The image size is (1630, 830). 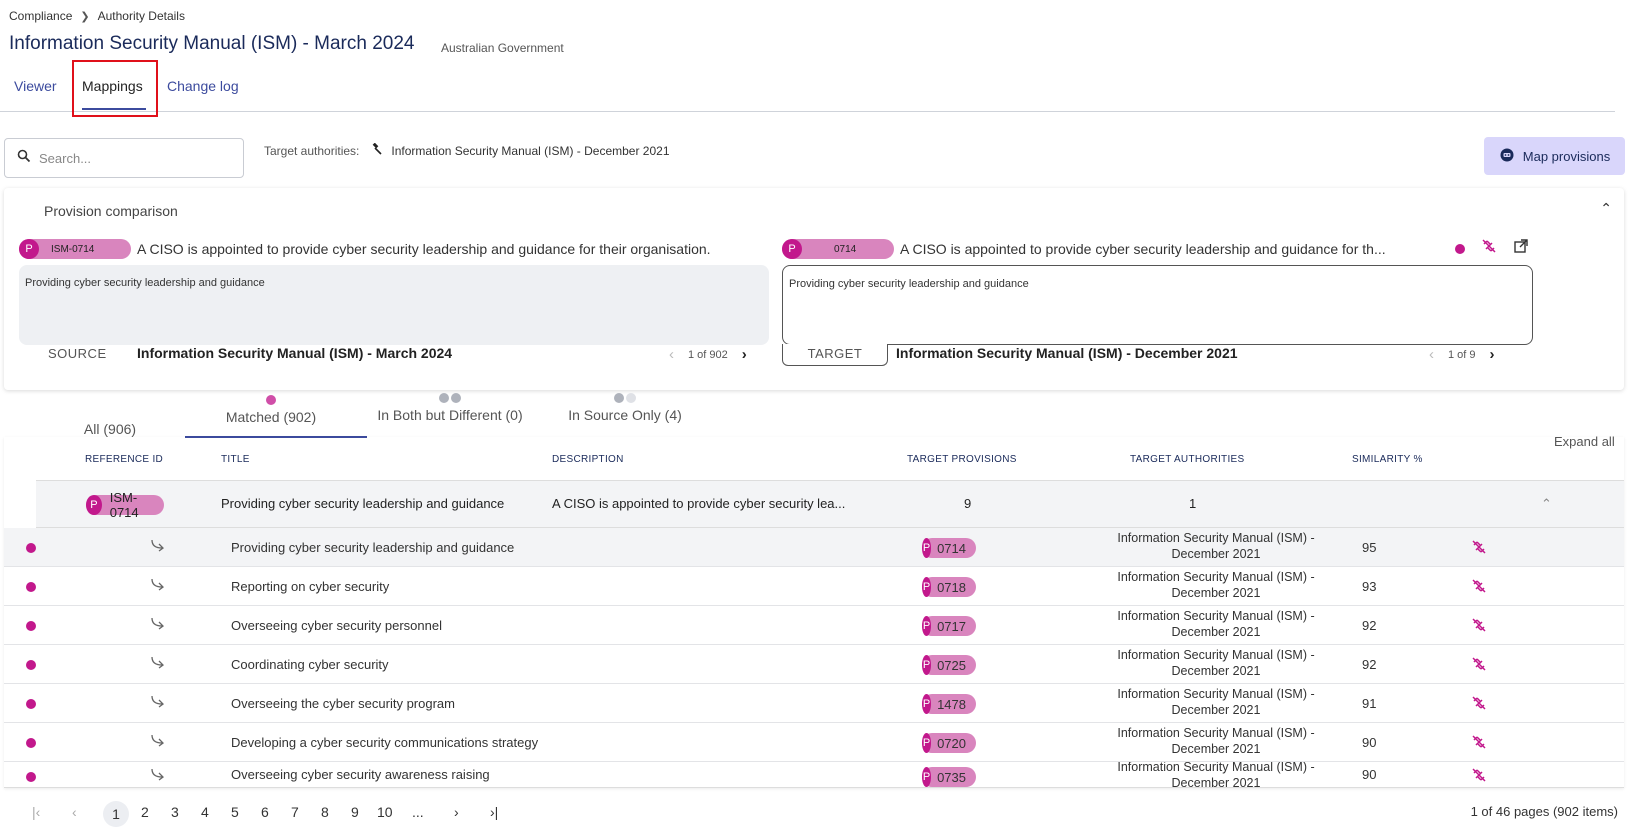 What do you see at coordinates (343, 703) in the screenshot?
I see `row-title: Overseeing the cyber security program` at bounding box center [343, 703].